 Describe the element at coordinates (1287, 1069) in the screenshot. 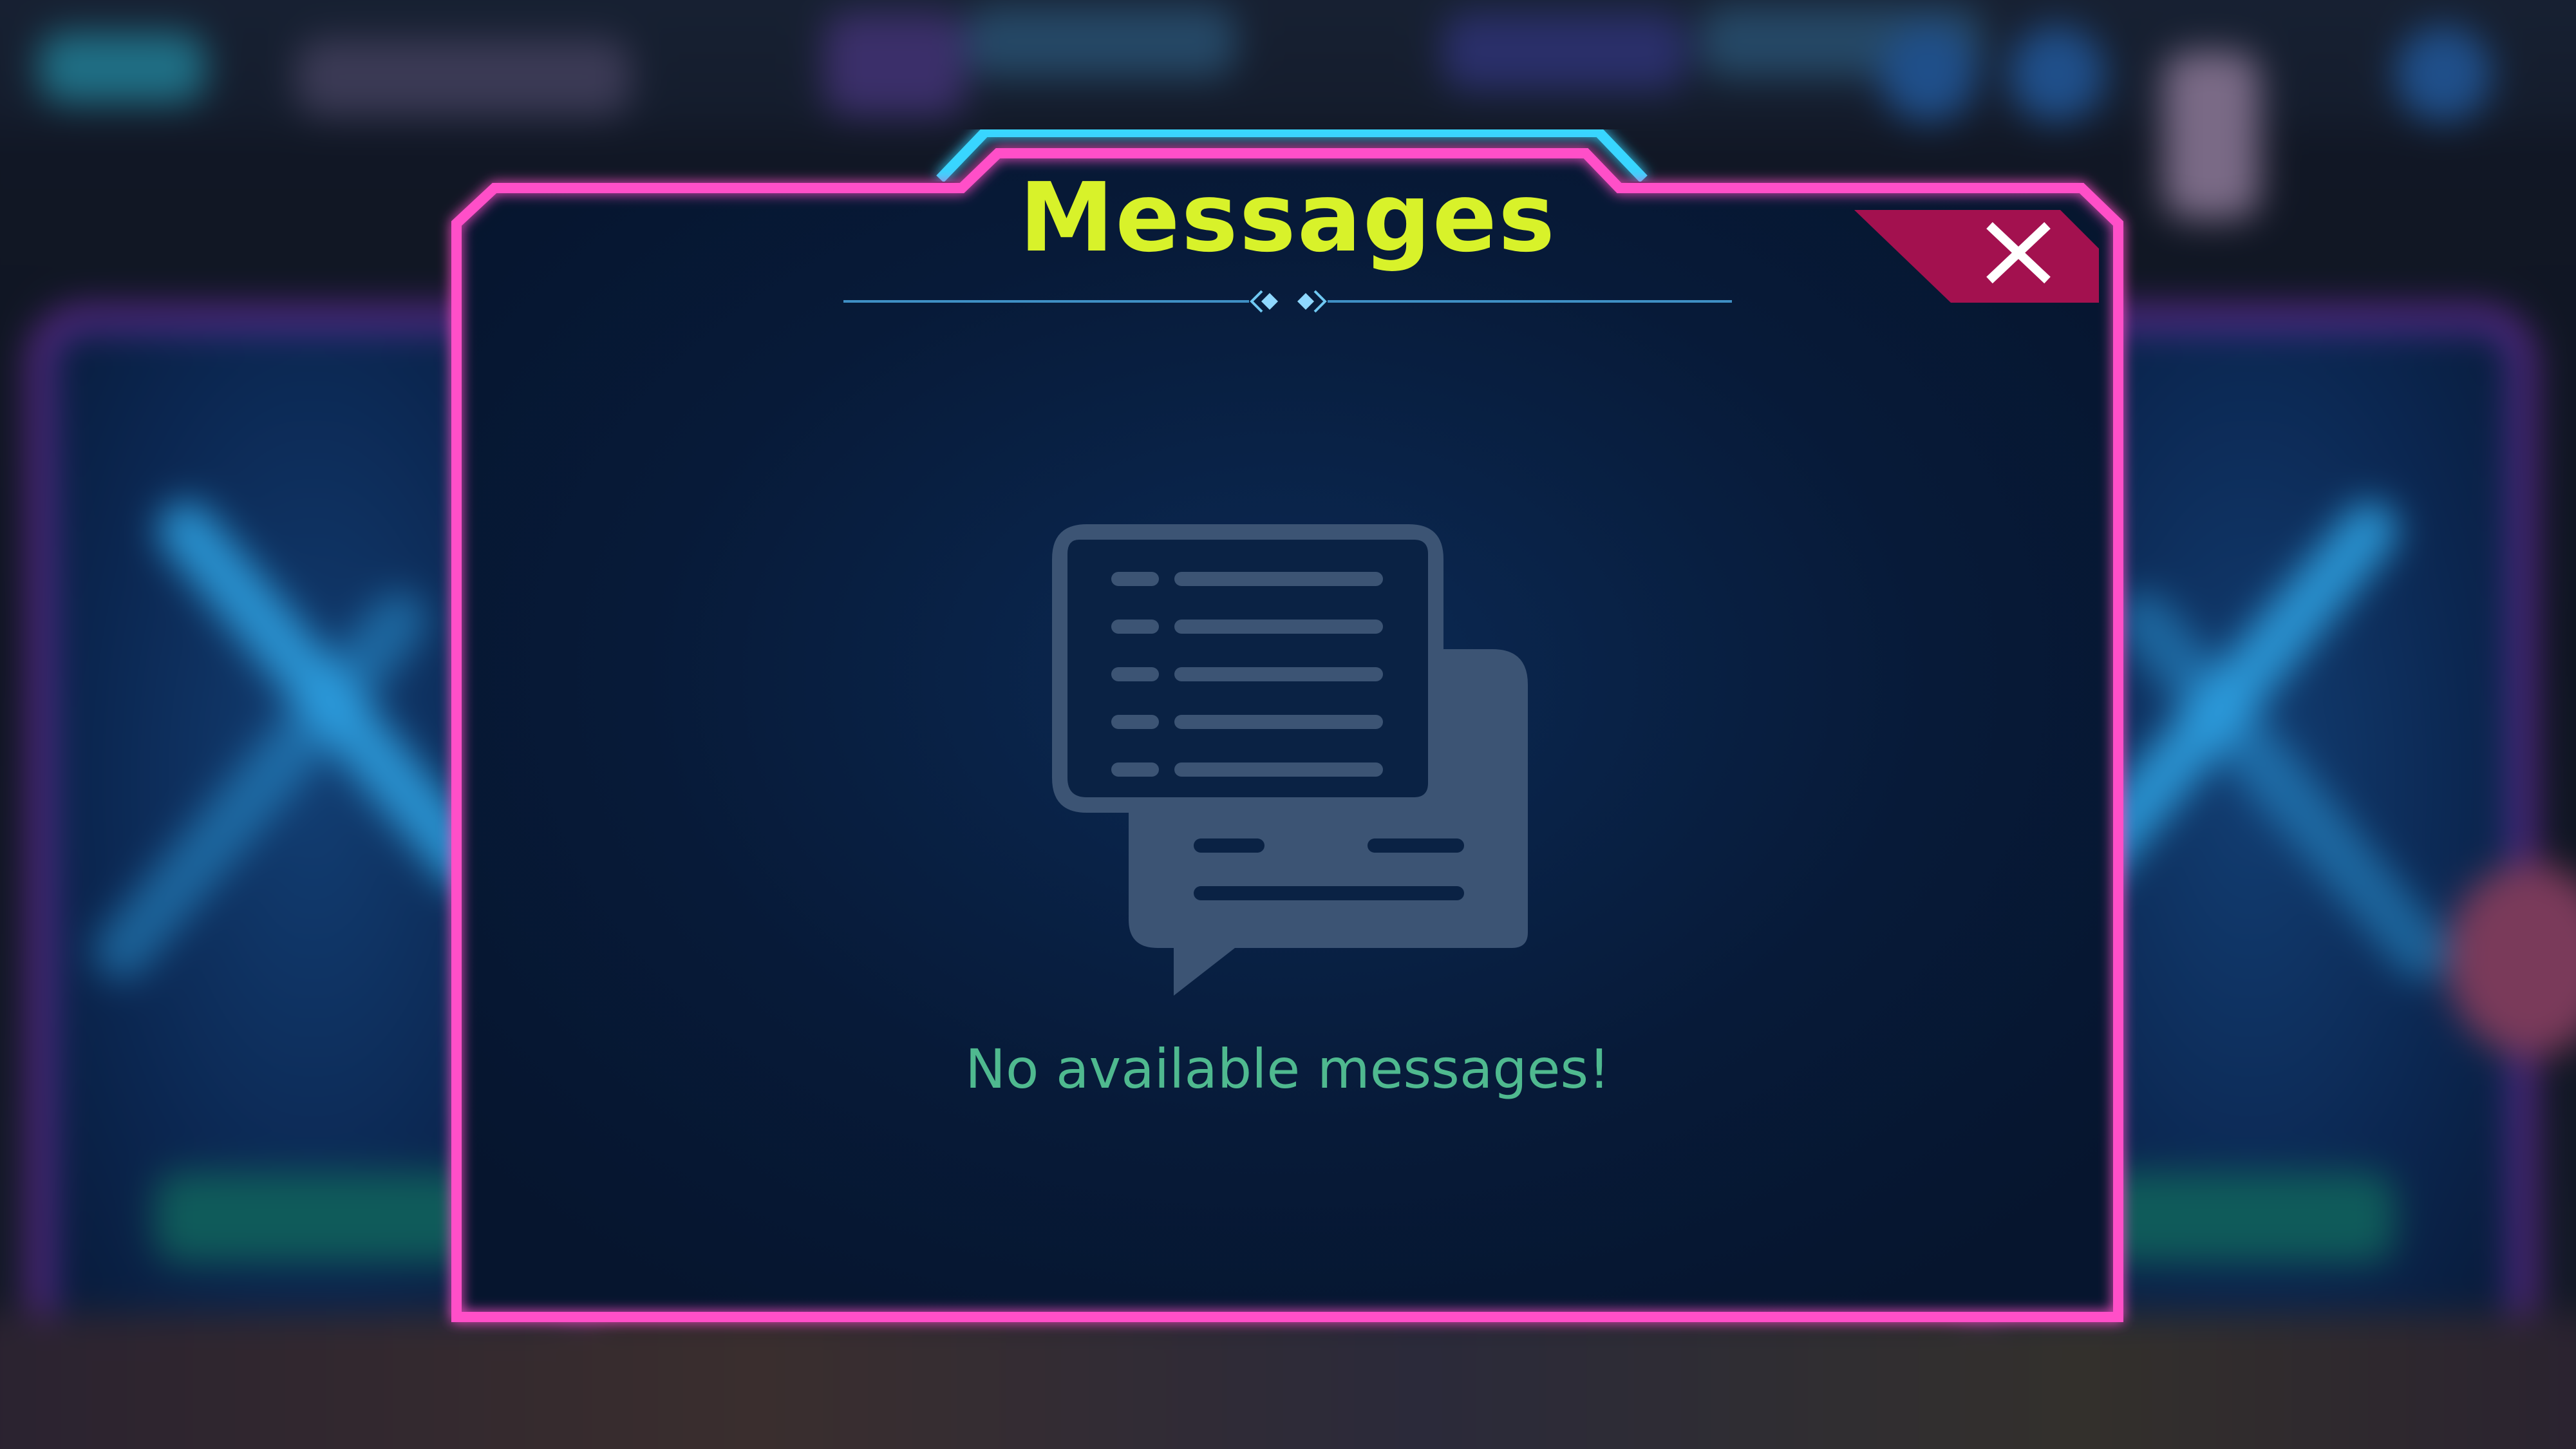

I see `empty-state-text: No available messages!` at that location.